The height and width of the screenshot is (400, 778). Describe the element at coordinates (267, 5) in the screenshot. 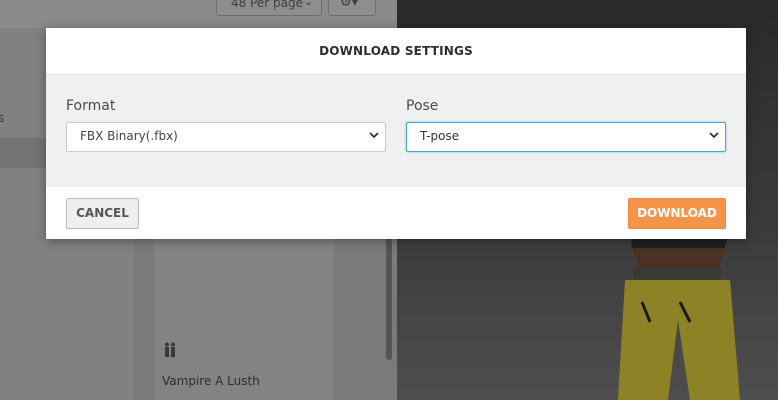

I see `per-page-label: 48 Per page` at that location.